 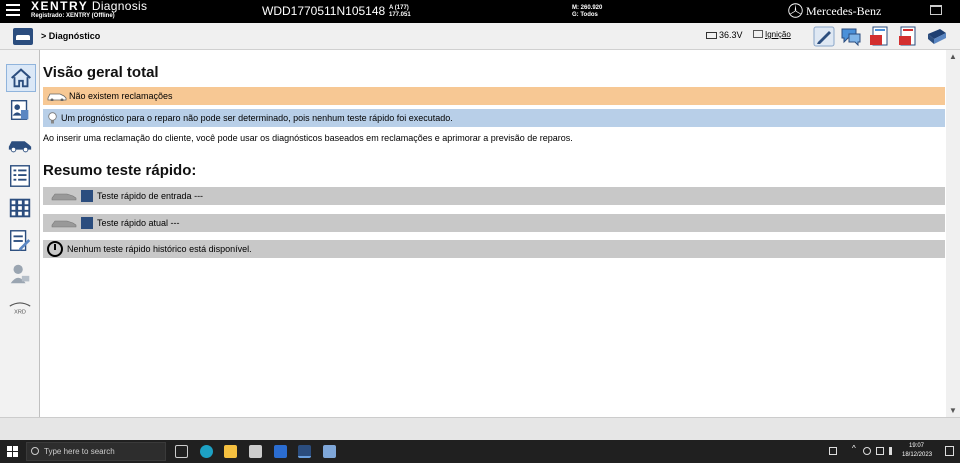 I want to click on pdf-document-icon, so click(x=879, y=36).